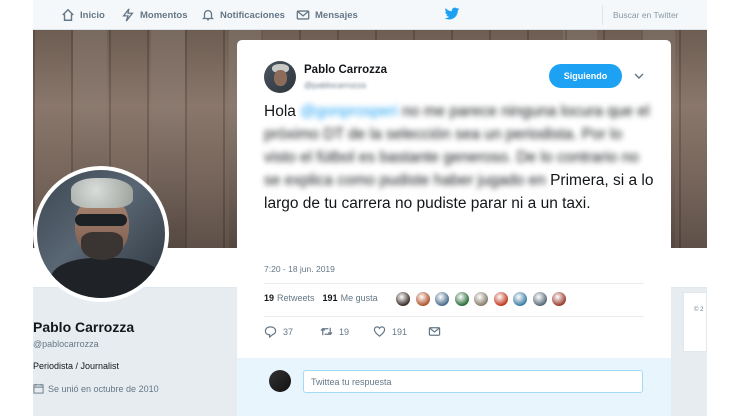  I want to click on nav-notifications: Notificaciones, so click(243, 15).